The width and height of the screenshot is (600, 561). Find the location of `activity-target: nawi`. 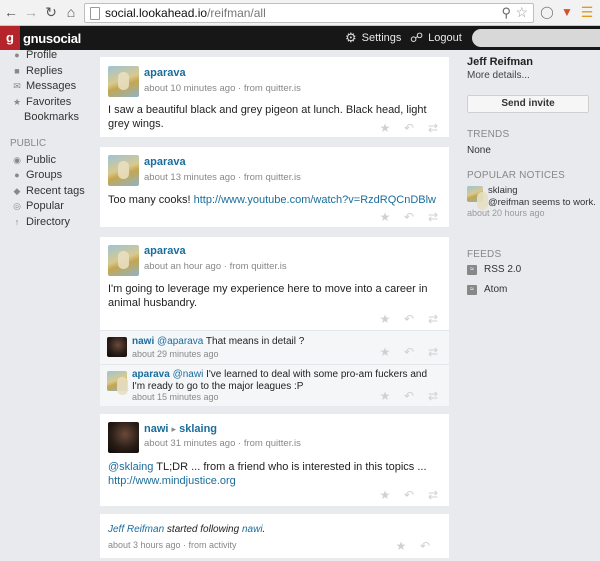

activity-target: nawi is located at coordinates (252, 529).